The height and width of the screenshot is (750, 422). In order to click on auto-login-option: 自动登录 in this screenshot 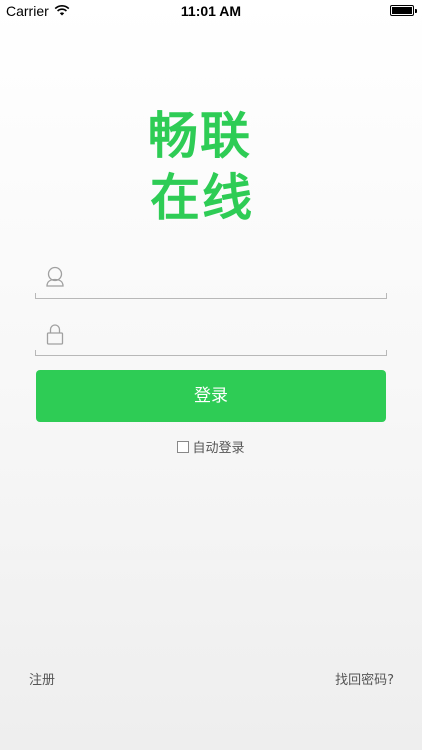, I will do `click(211, 446)`.